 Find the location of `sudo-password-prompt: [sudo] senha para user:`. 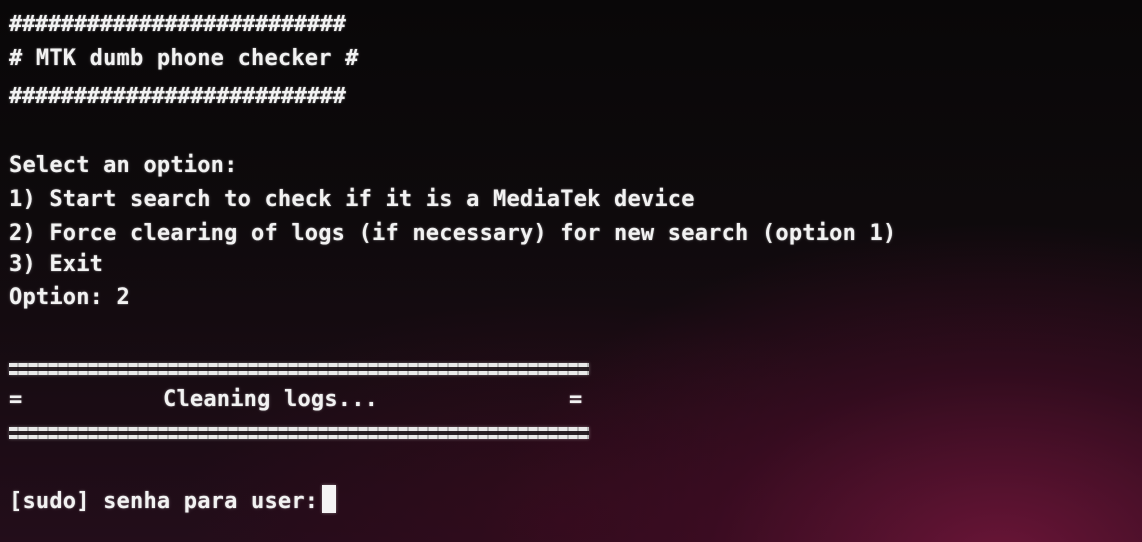

sudo-password-prompt: [sudo] senha para user: is located at coordinates (173, 501).